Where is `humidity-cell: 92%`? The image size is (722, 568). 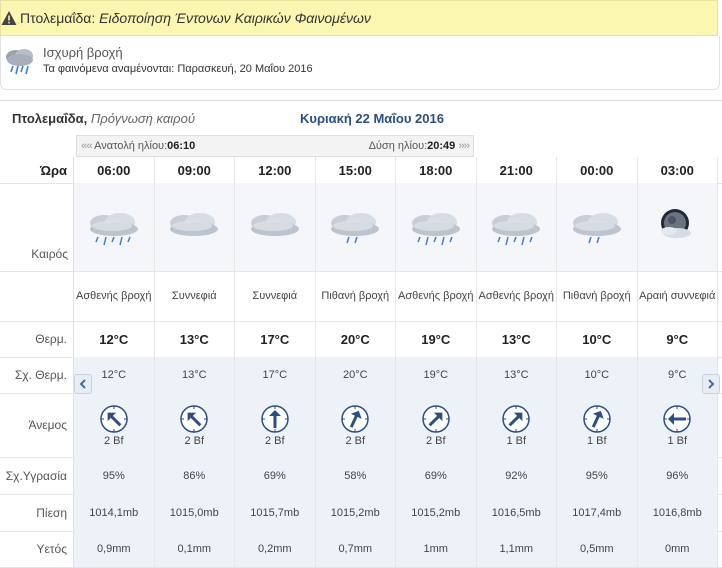 humidity-cell: 92% is located at coordinates (516, 475).